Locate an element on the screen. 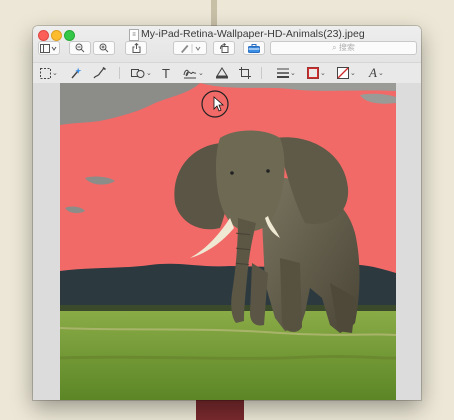 The width and height of the screenshot is (454, 420). sketch-tool is located at coordinates (99, 73).